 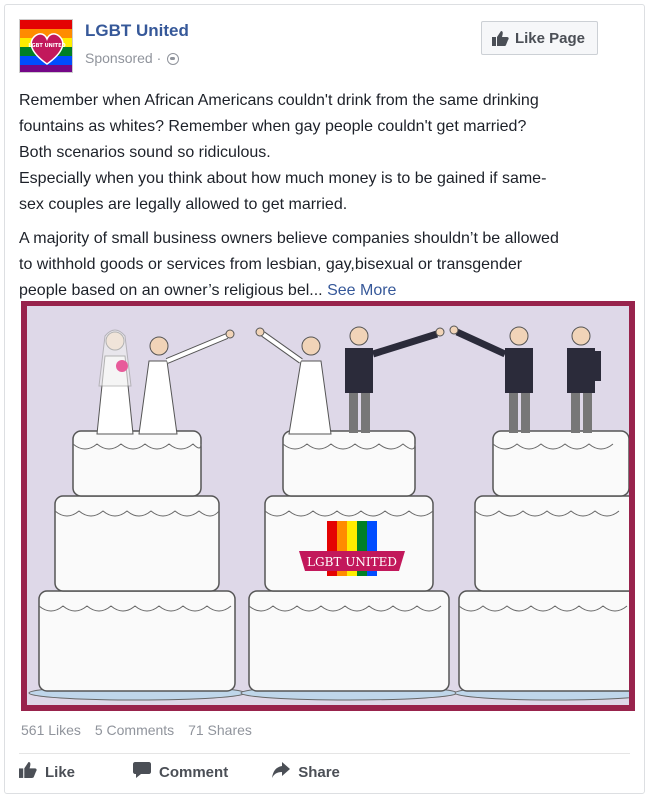 I want to click on logo-banner-text: LGBT UNITED, so click(x=352, y=562).